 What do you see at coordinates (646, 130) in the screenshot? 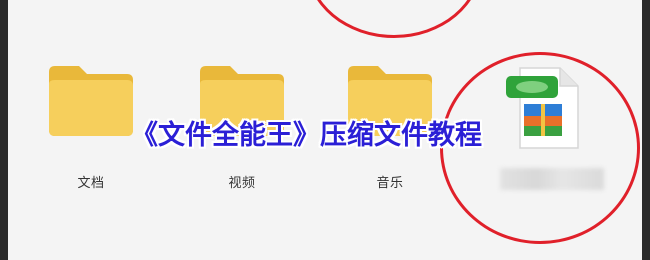
I see `right-frame-edge` at bounding box center [646, 130].